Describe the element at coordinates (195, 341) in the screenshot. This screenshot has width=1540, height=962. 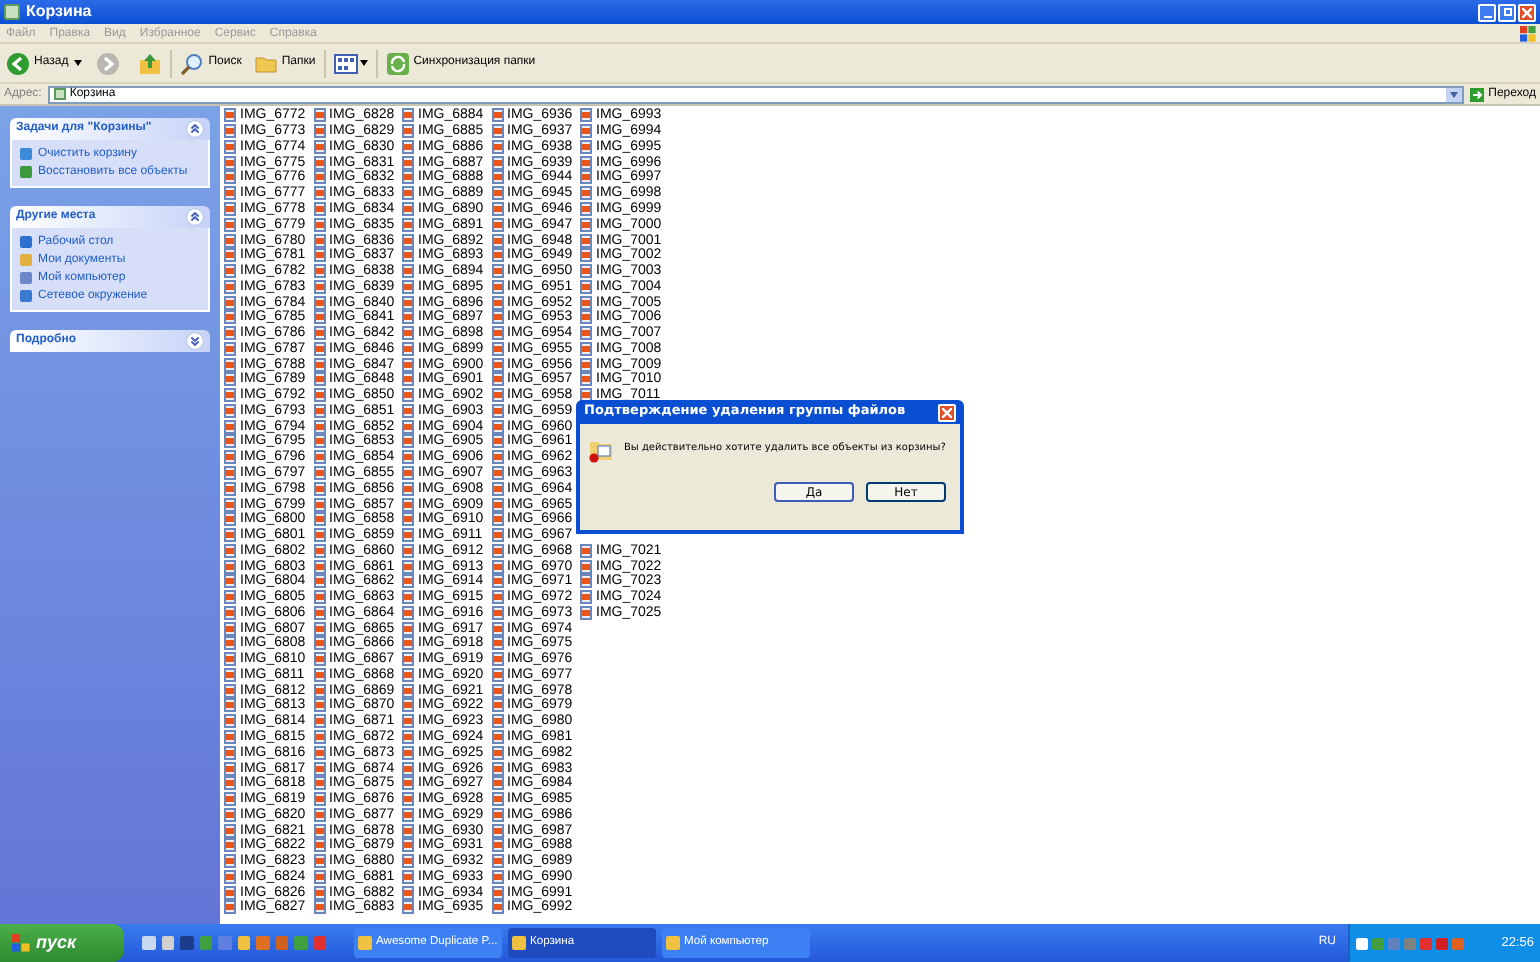
I see `expand-icon` at that location.